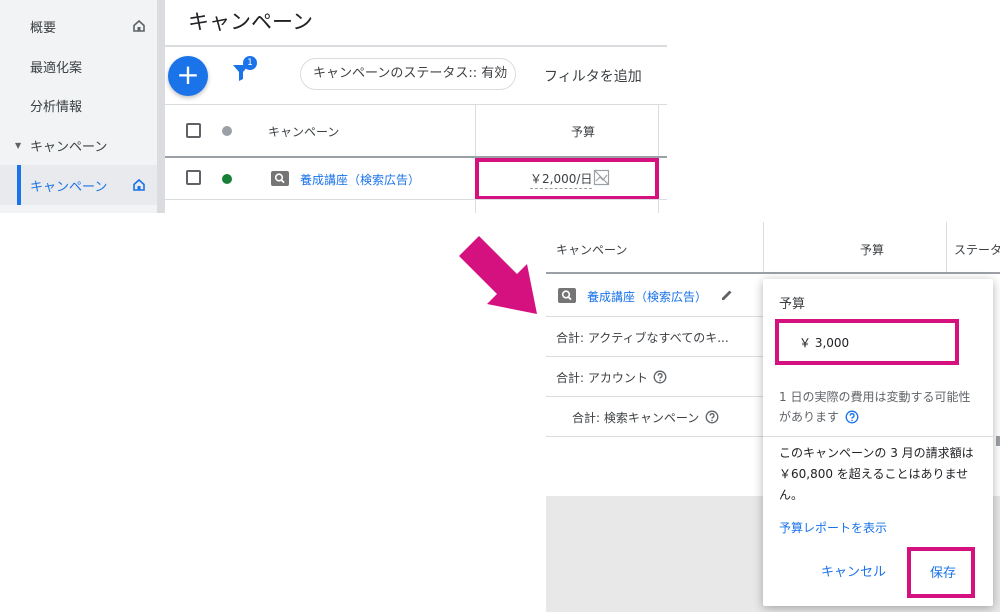 Image resolution: width=1000 pixels, height=612 pixels. I want to click on sidebar-item-label: 分析情報, so click(56, 107).